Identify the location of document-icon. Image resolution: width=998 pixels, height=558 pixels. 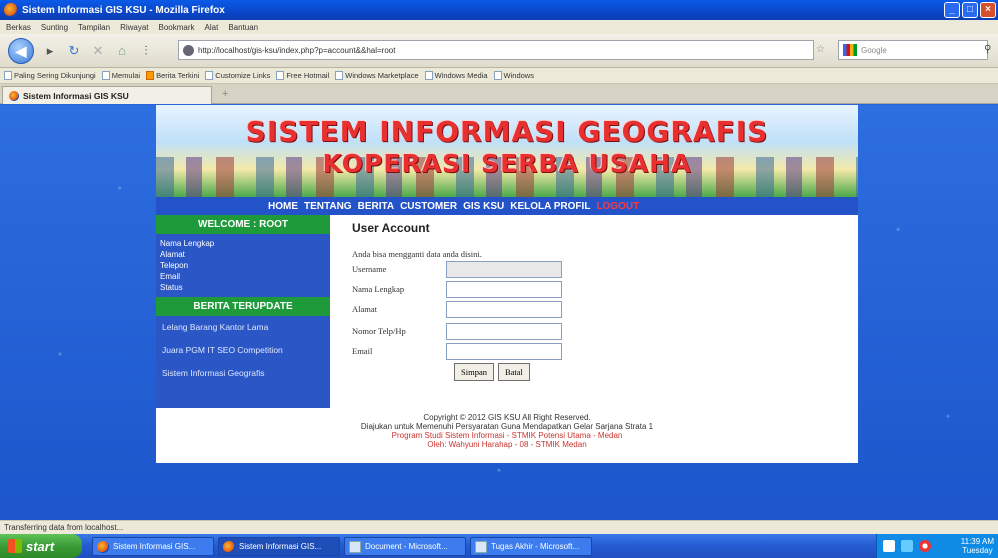
(355, 546).